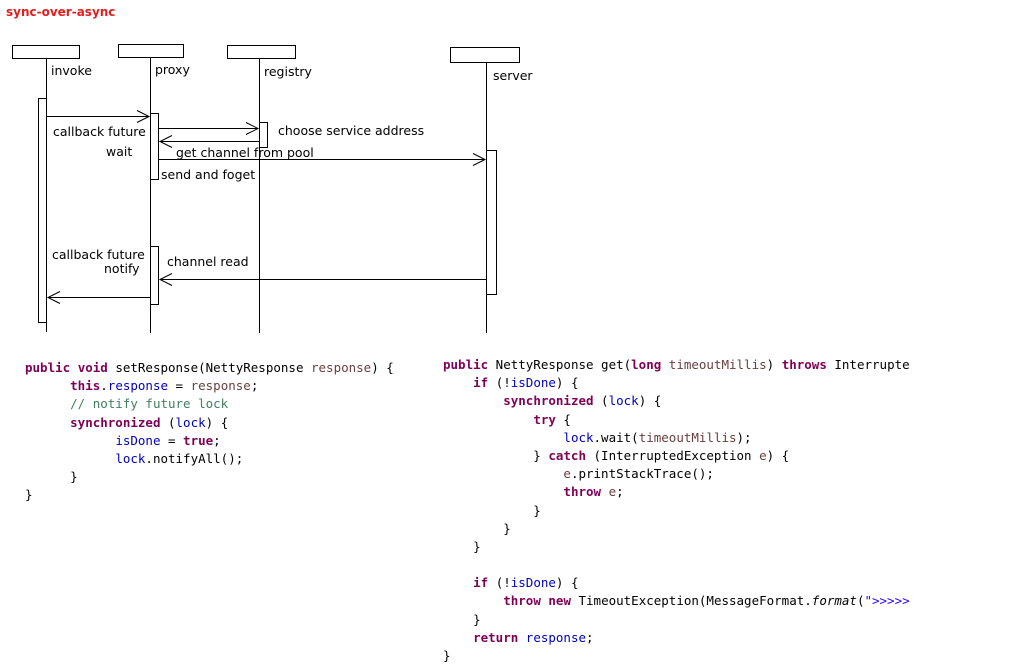 The image size is (1030, 672). Describe the element at coordinates (288, 71) in the screenshot. I see `participant-label-registry: registry` at that location.